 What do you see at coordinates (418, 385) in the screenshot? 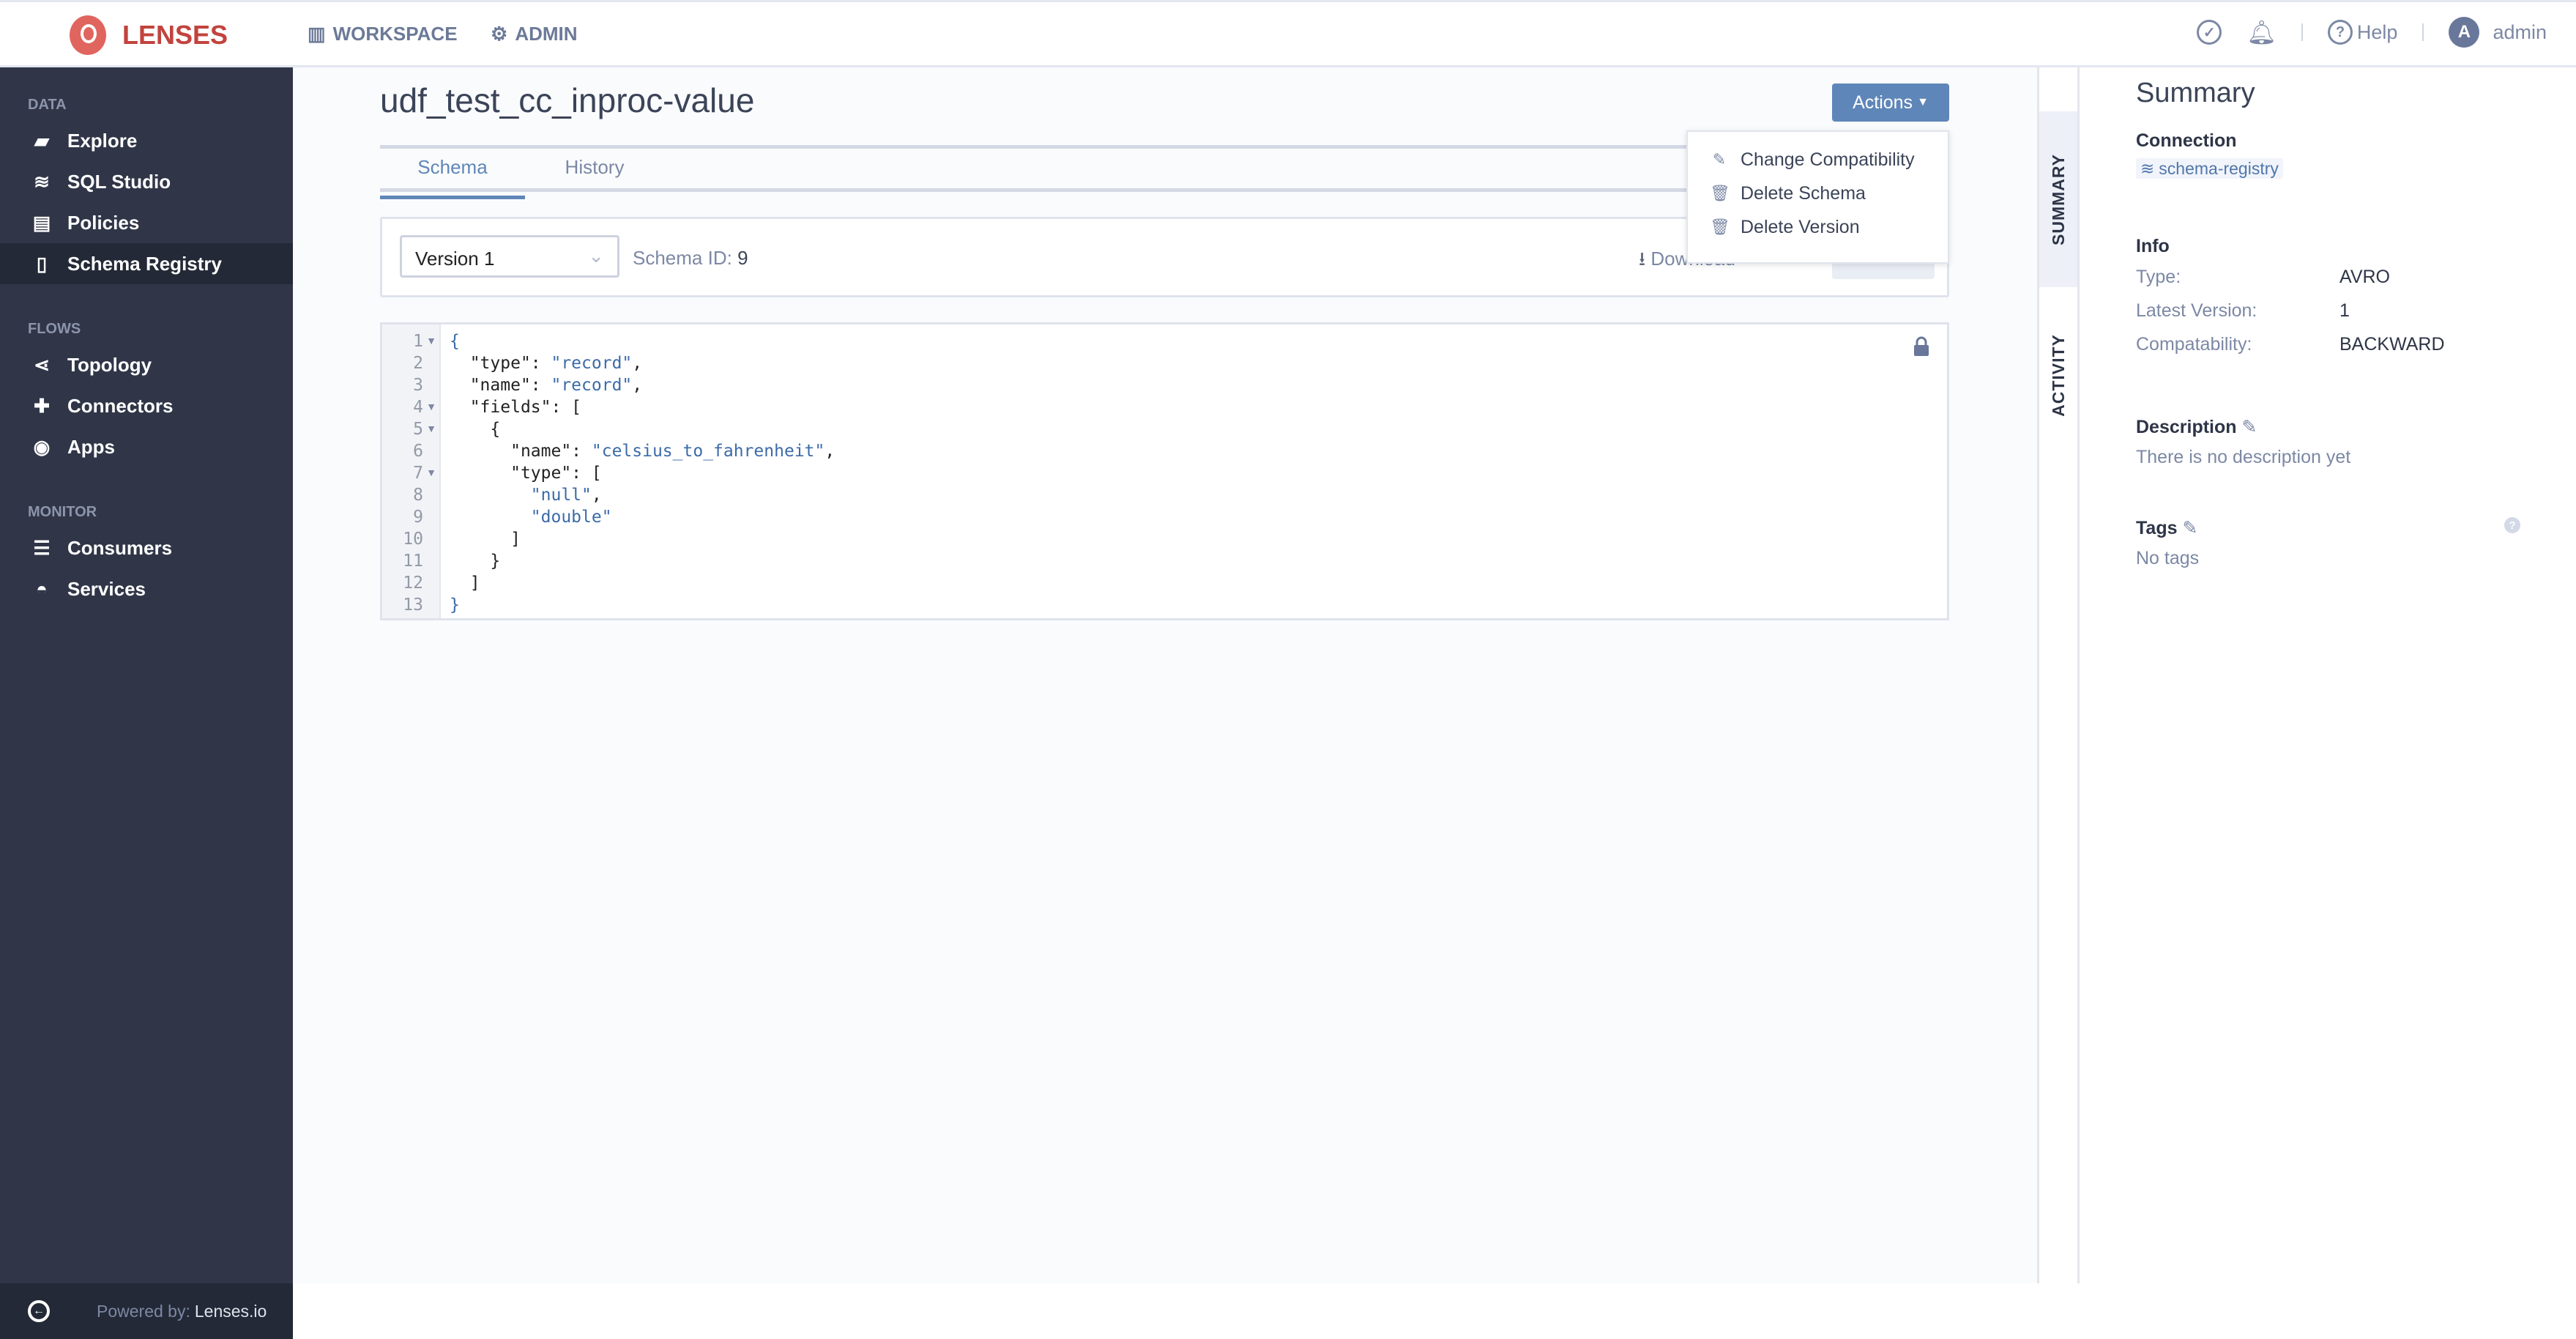
I see `line-number: 3` at bounding box center [418, 385].